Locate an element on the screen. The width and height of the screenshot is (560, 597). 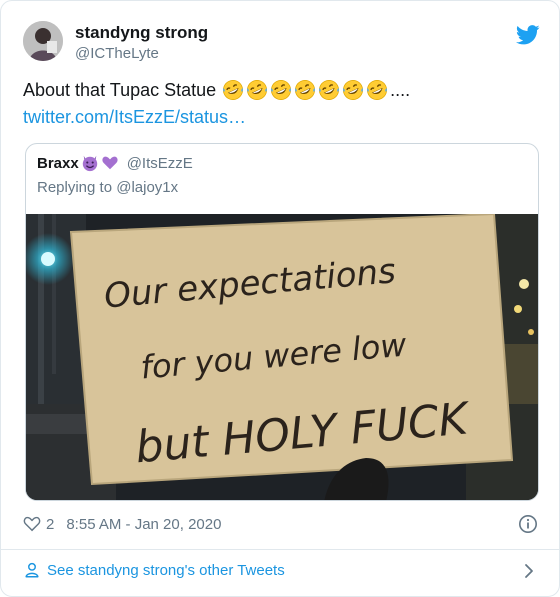
chevron-right-icon is located at coordinates (529, 571).